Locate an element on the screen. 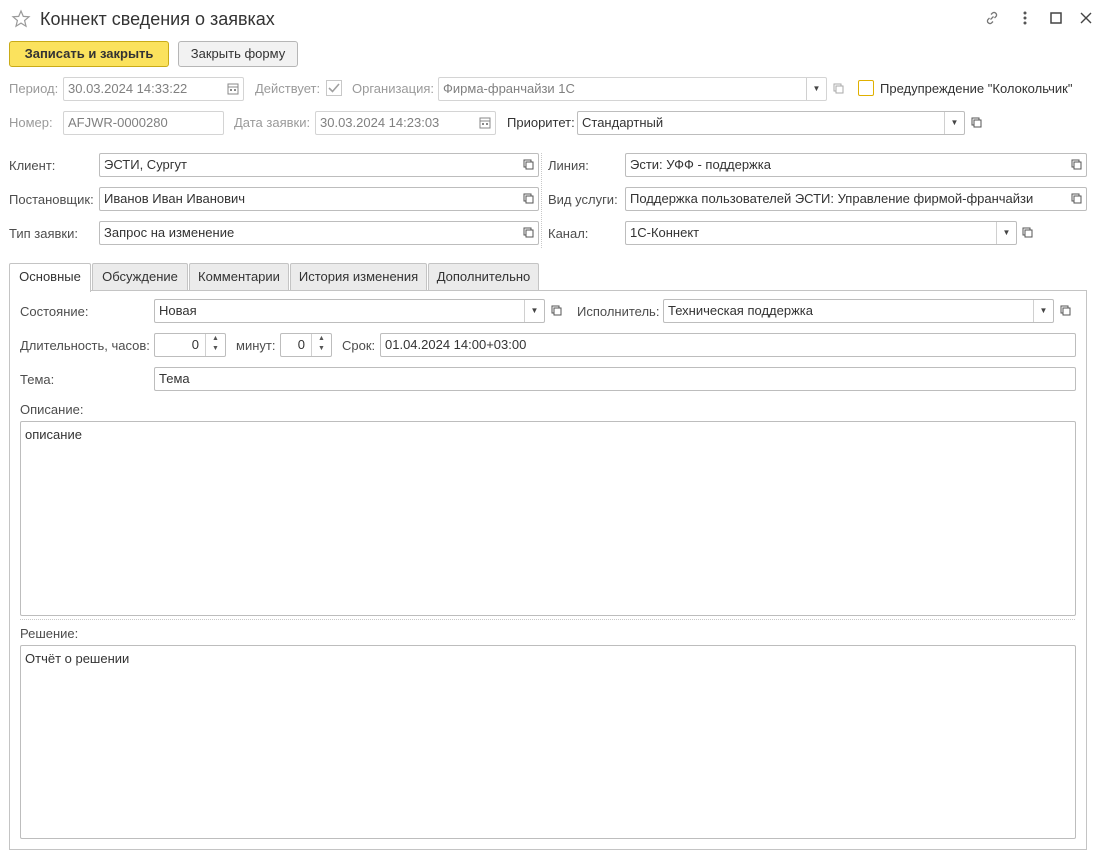 Image resolution: width=1098 pixels, height=859 pixels. section-separator is located at coordinates (547, 619).